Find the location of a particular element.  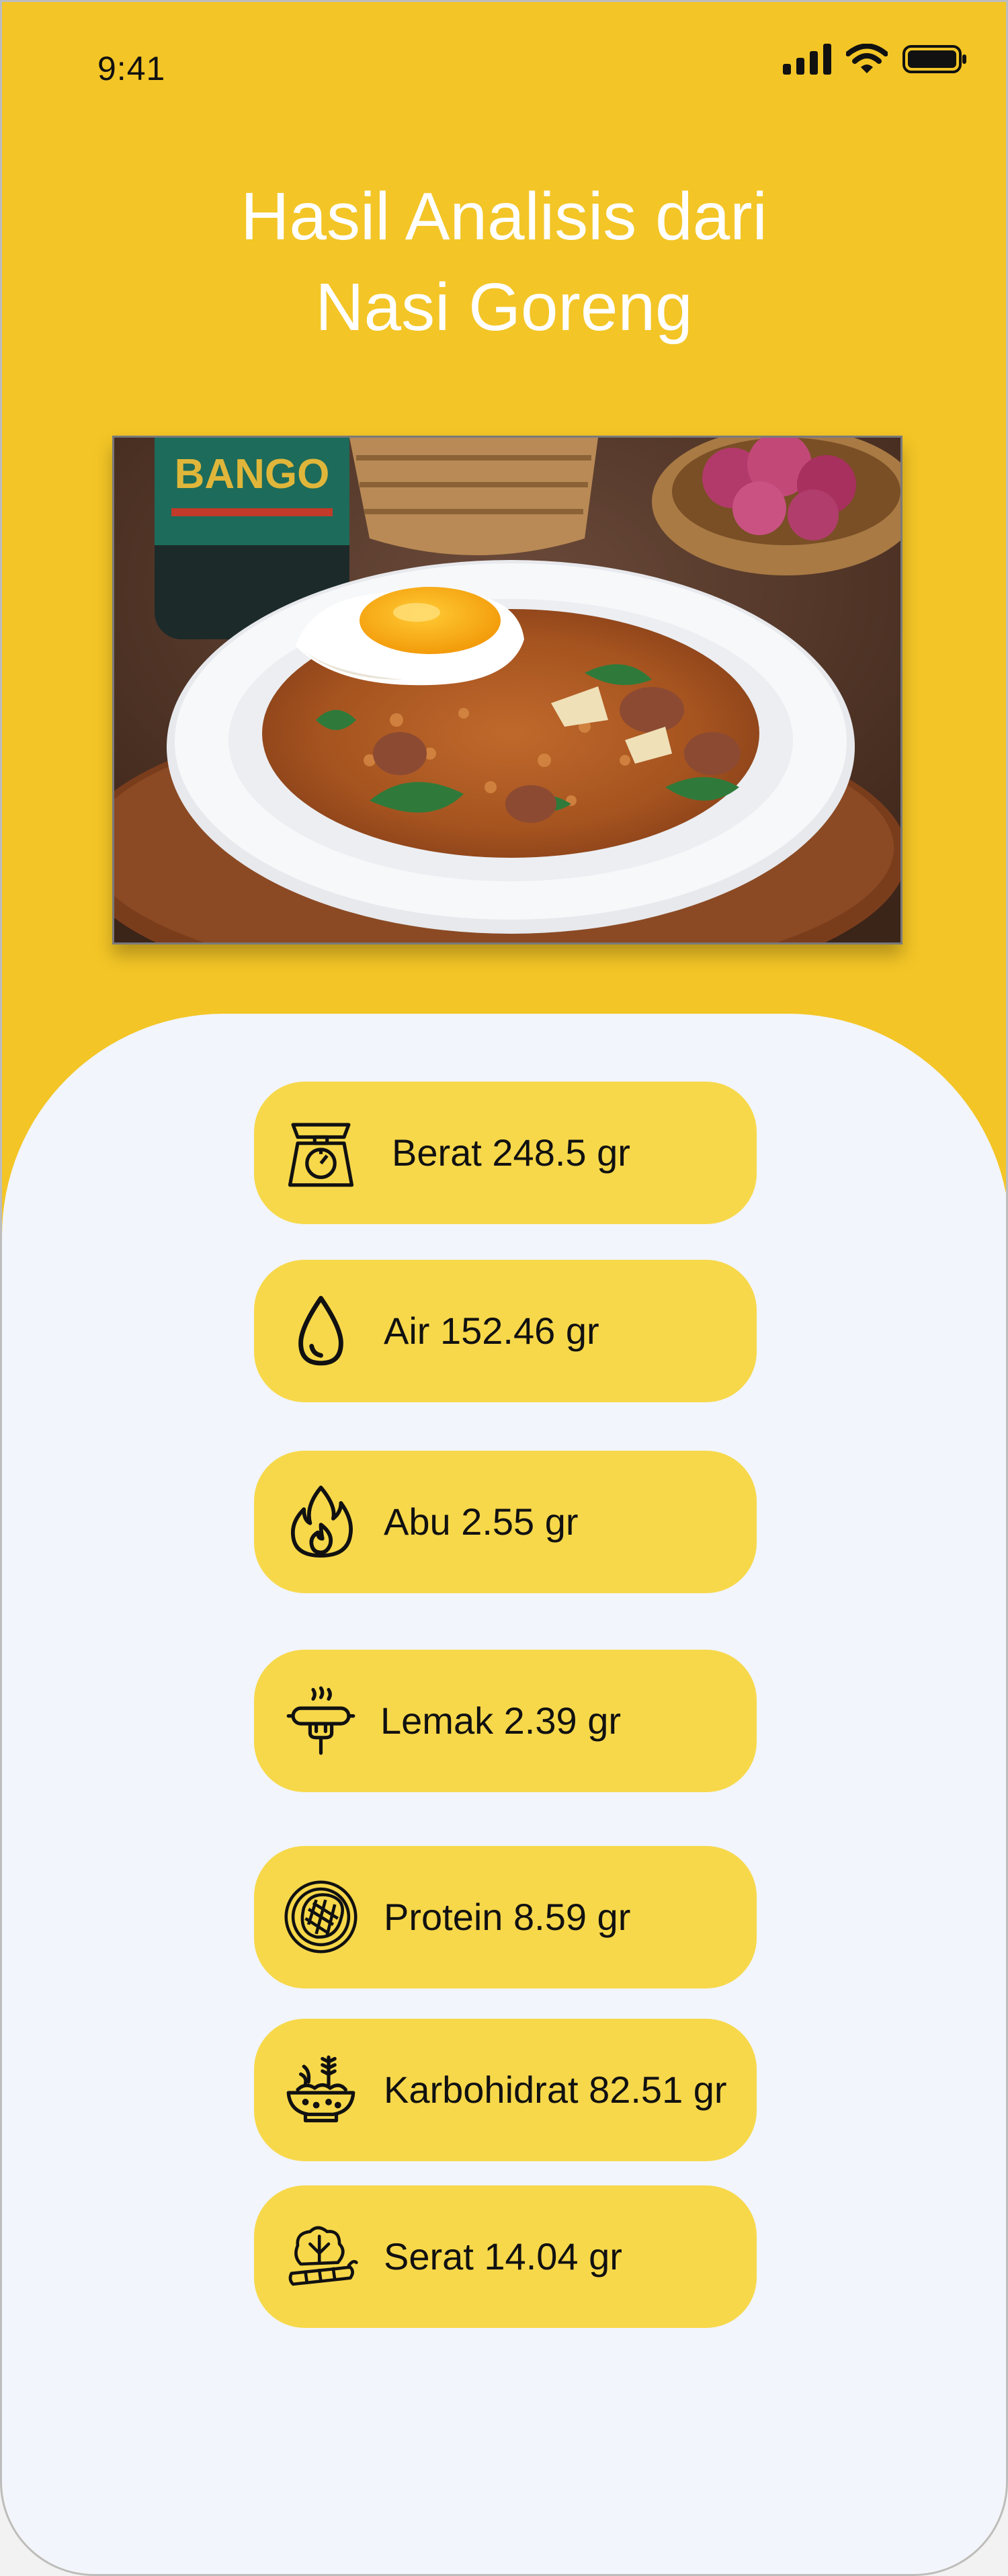

bottle-label: BANGO is located at coordinates (253, 474).